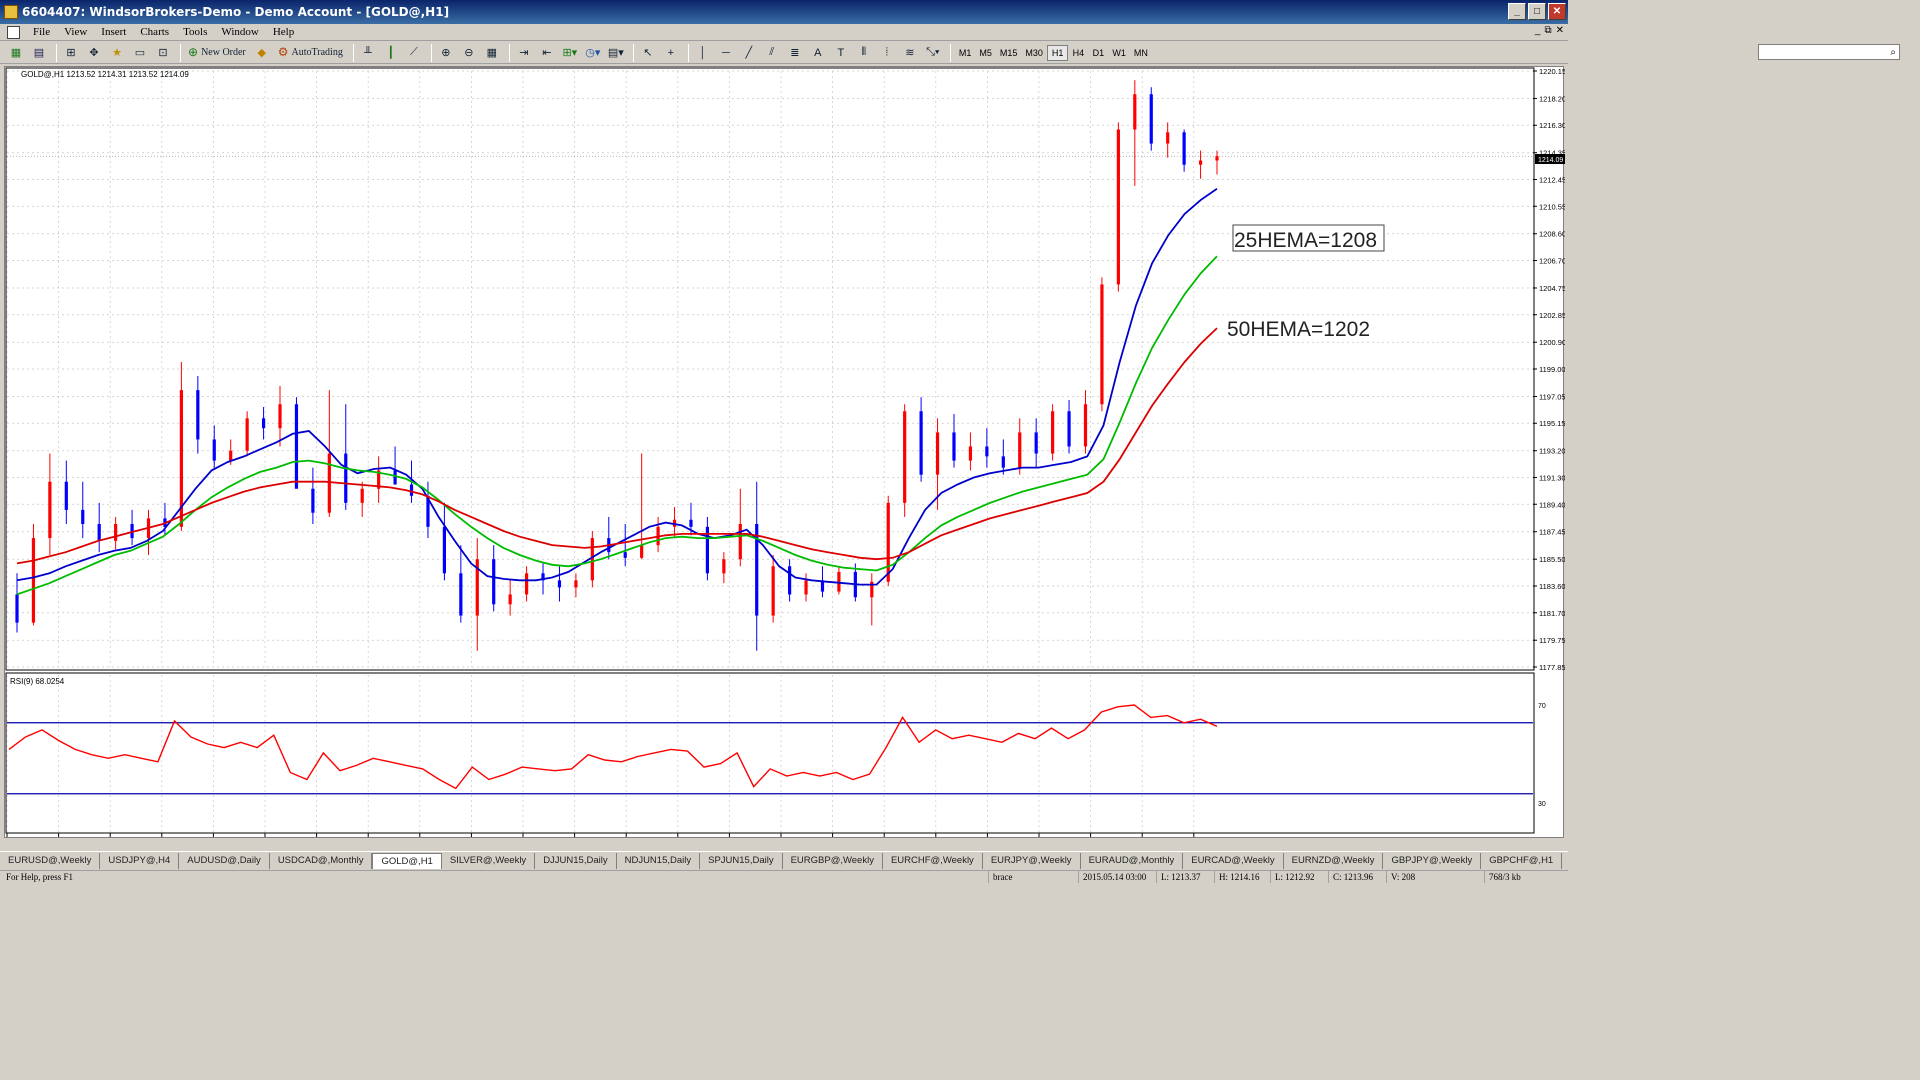 The height and width of the screenshot is (1080, 1920). What do you see at coordinates (1432, 860) in the screenshot?
I see `chart-tab: GBPJPY@,Weekly` at bounding box center [1432, 860].